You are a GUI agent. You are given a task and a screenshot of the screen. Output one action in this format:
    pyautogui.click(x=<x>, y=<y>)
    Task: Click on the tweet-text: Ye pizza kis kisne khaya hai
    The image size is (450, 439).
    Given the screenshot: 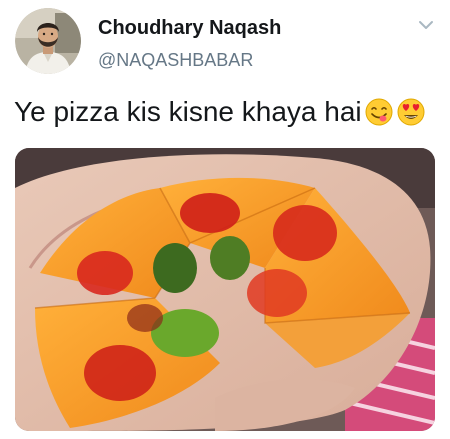 What is the action you would take?
    pyautogui.click(x=220, y=112)
    